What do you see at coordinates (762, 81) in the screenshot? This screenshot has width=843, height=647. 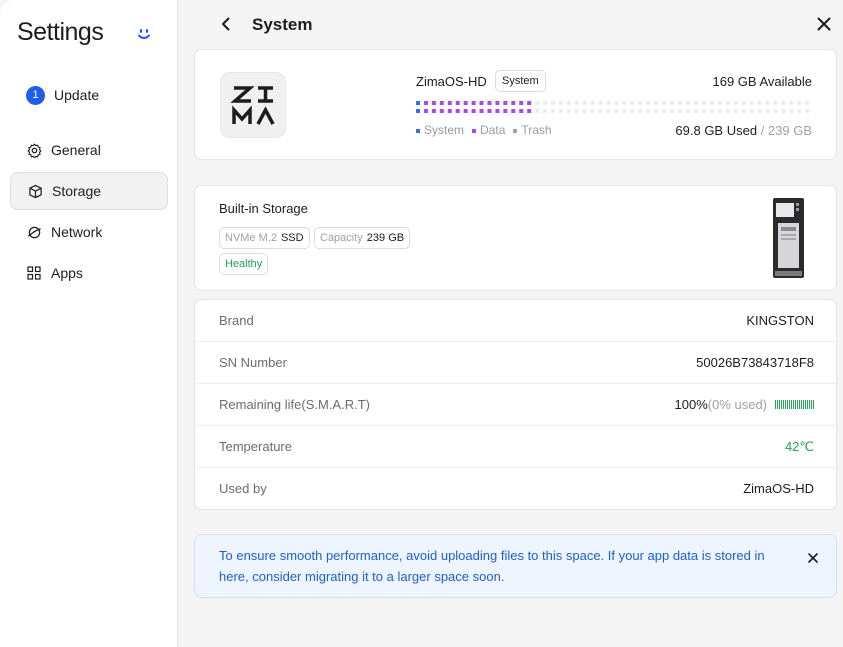 I see `available-space: 169 GB Available` at bounding box center [762, 81].